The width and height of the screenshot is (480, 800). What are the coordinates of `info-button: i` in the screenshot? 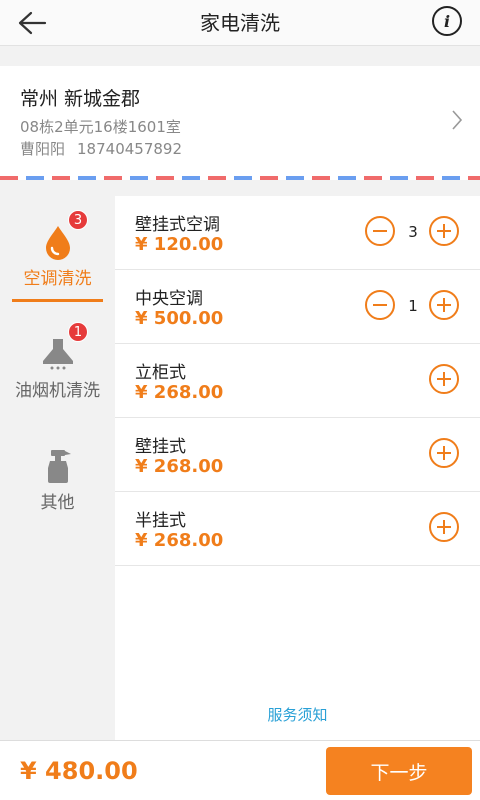 It's located at (447, 21).